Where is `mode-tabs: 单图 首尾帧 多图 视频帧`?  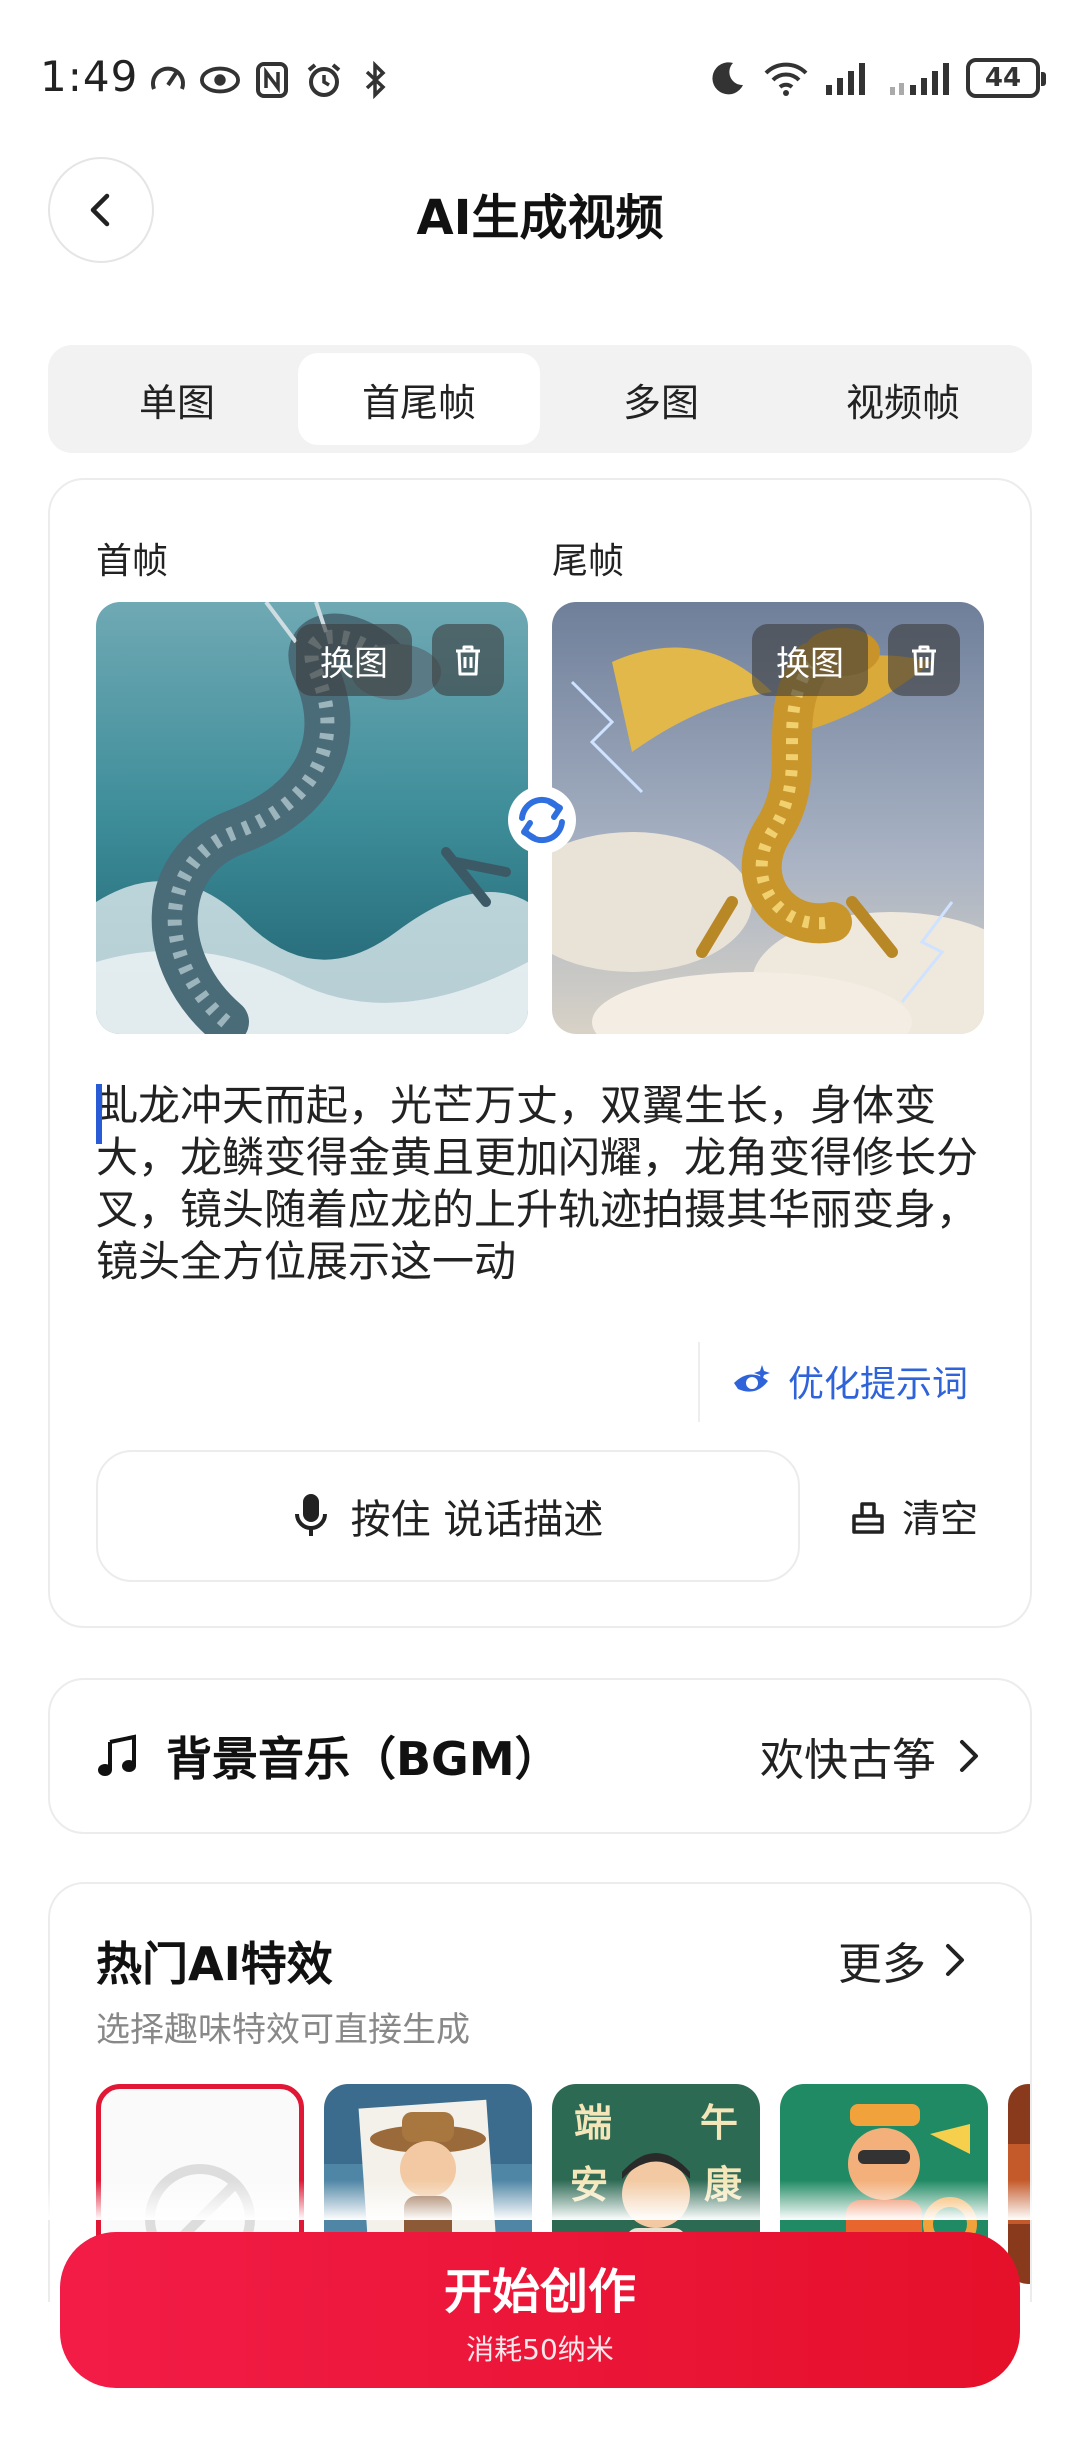
mode-tabs: 单图 首尾帧 多图 视频帧 is located at coordinates (540, 399).